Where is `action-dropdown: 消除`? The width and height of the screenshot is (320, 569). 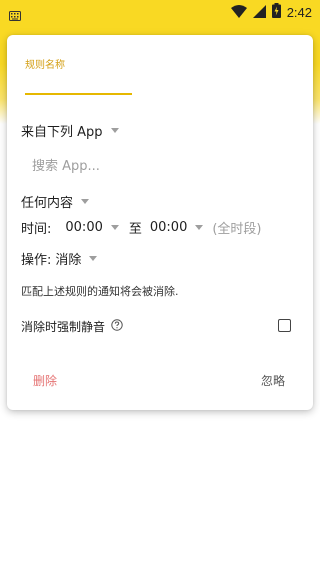
action-dropdown: 消除 is located at coordinates (76, 258).